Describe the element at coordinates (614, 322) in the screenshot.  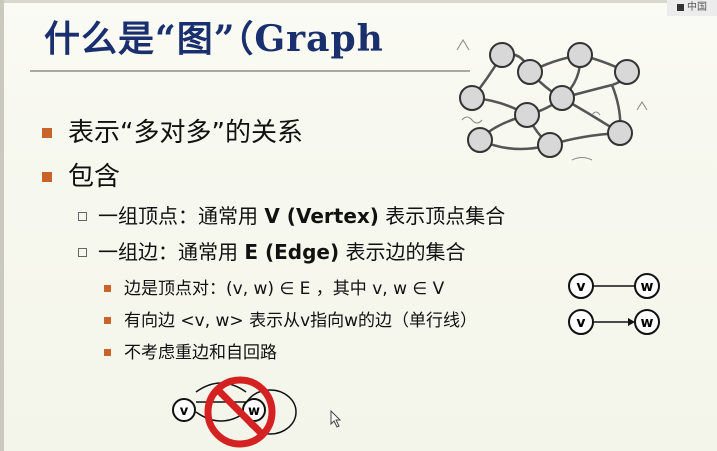
I see `directed-edge-diagram: v w` at that location.